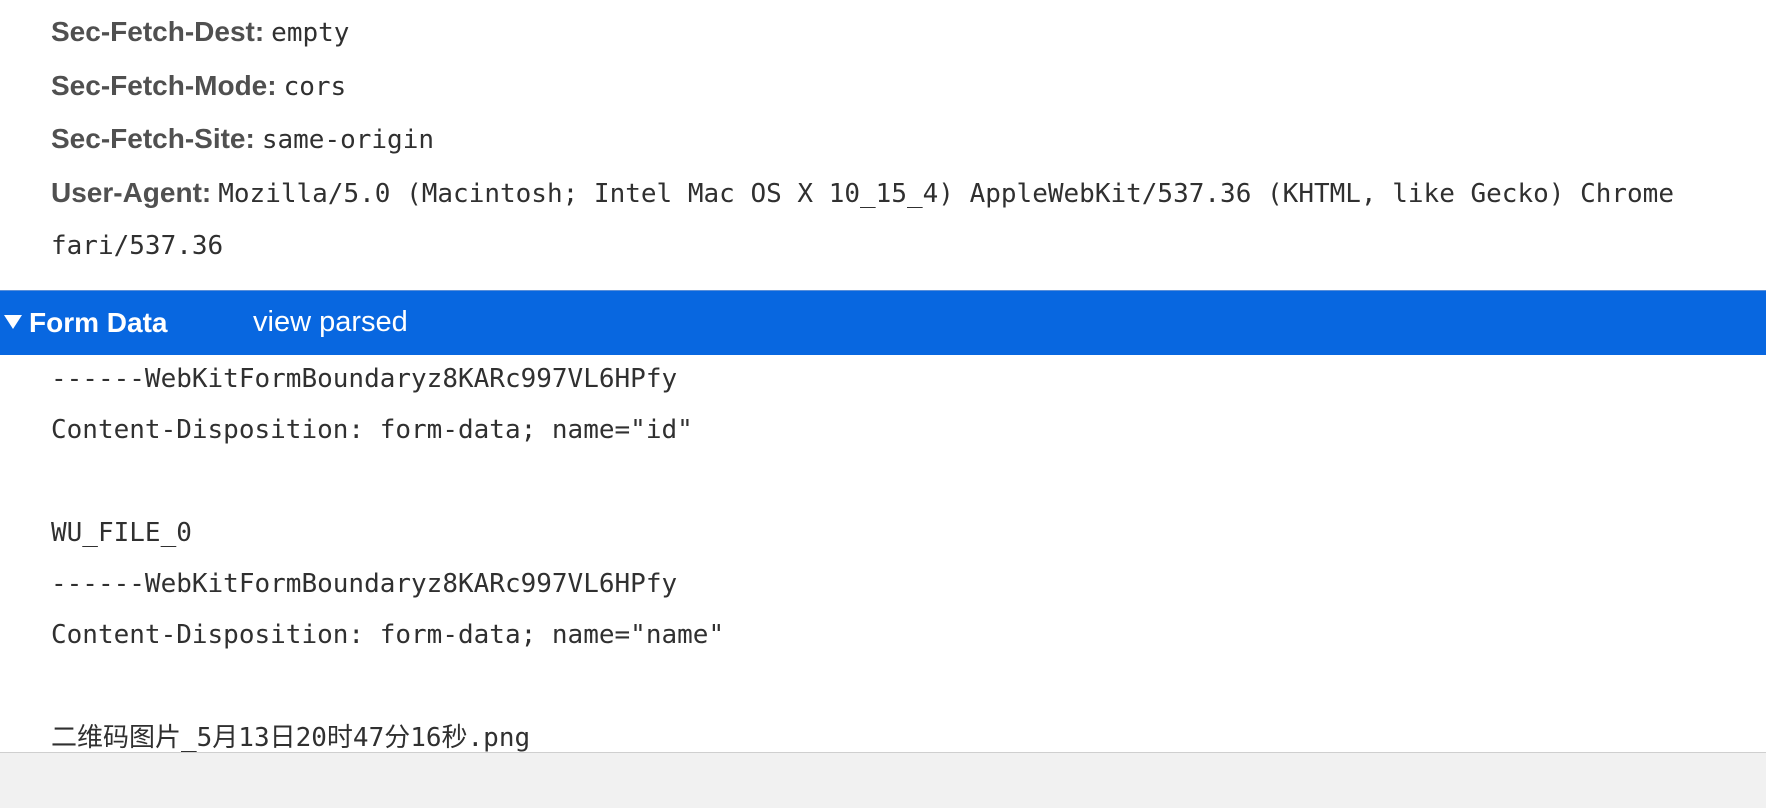 The height and width of the screenshot is (808, 1766). What do you see at coordinates (121, 533) in the screenshot?
I see `form-data-line: WU_FILE_0` at bounding box center [121, 533].